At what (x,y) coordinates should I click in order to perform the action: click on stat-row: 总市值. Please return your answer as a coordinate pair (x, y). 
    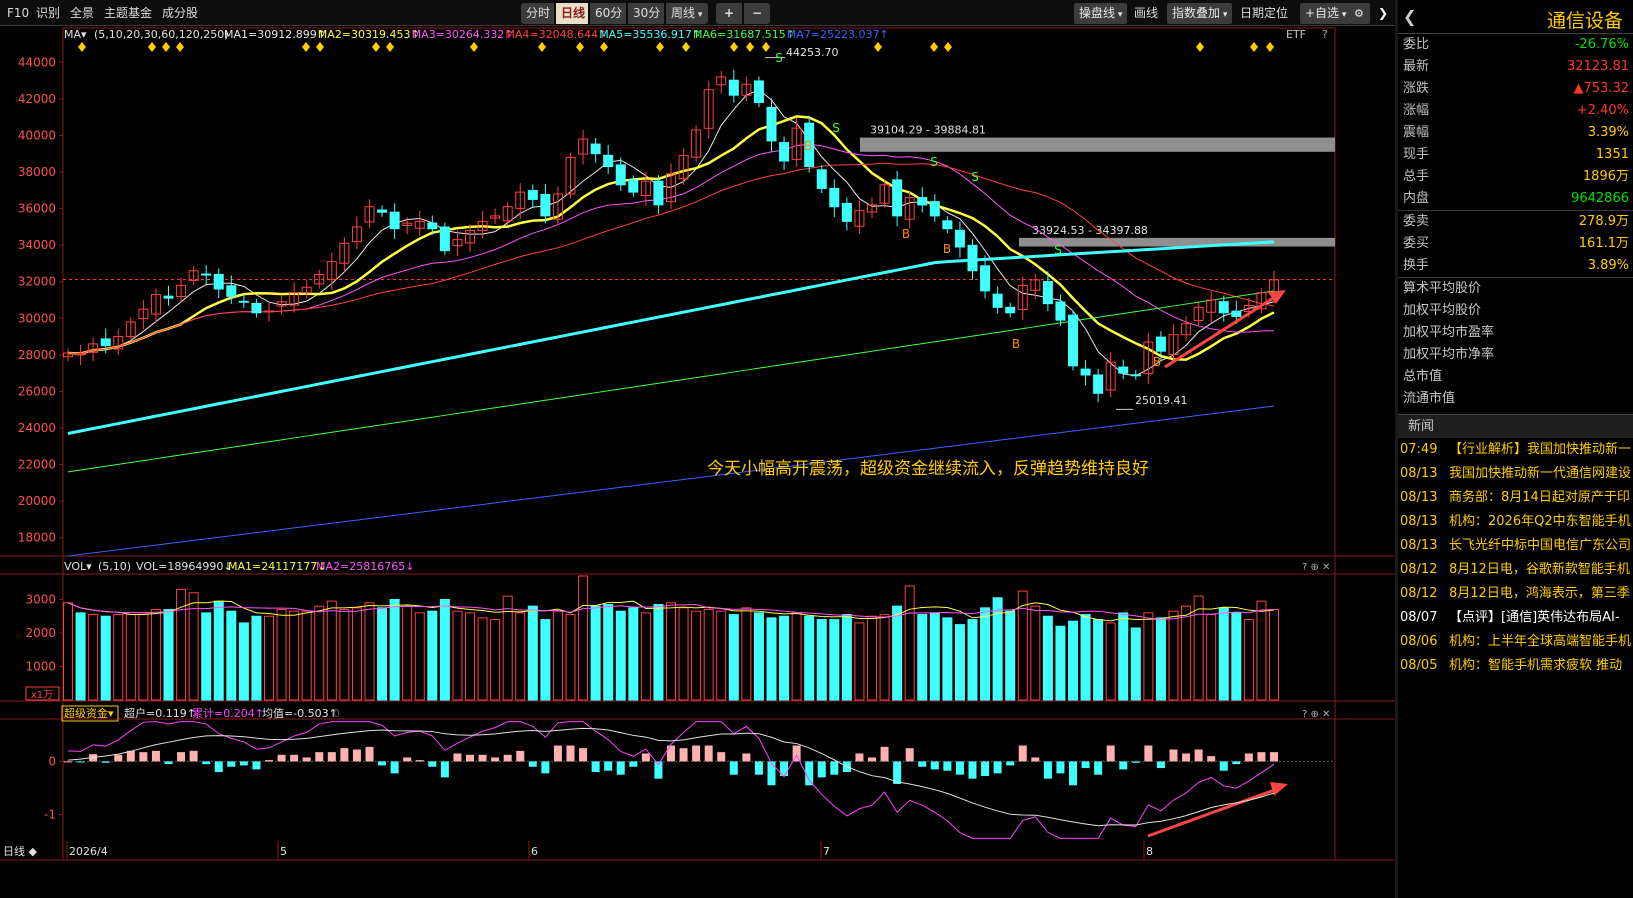
    Looking at the image, I should click on (1515, 377).